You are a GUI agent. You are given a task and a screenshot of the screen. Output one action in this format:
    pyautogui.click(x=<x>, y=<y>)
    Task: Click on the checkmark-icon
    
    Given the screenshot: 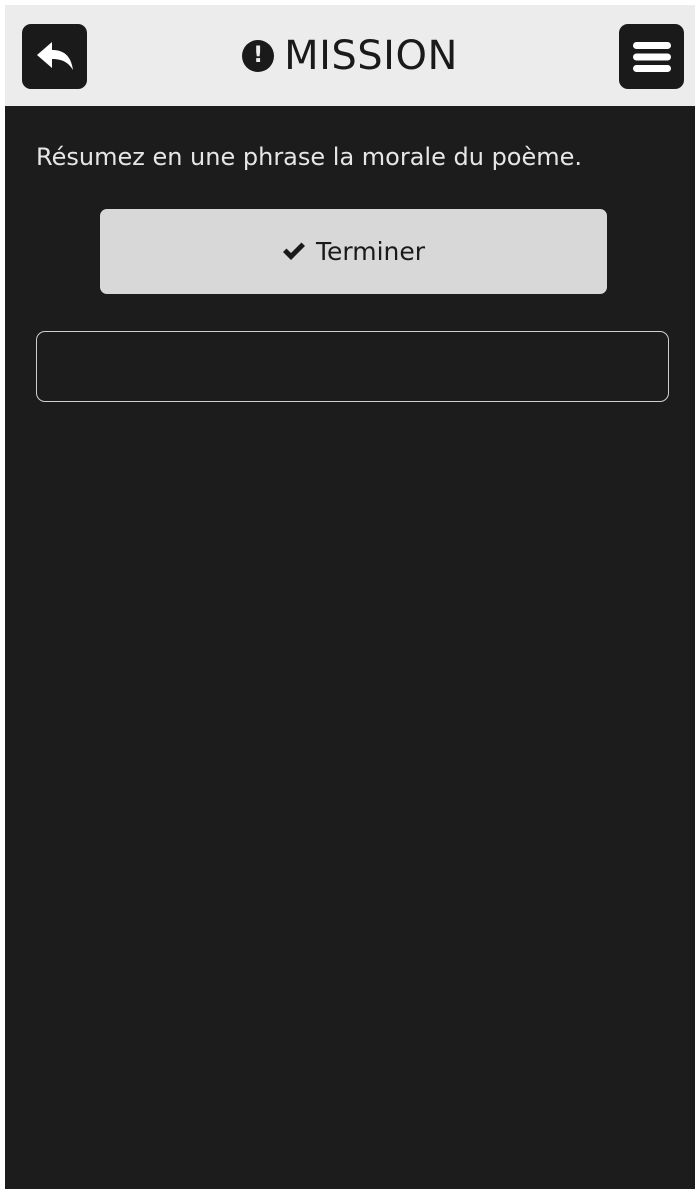 What is the action you would take?
    pyautogui.click(x=293, y=251)
    